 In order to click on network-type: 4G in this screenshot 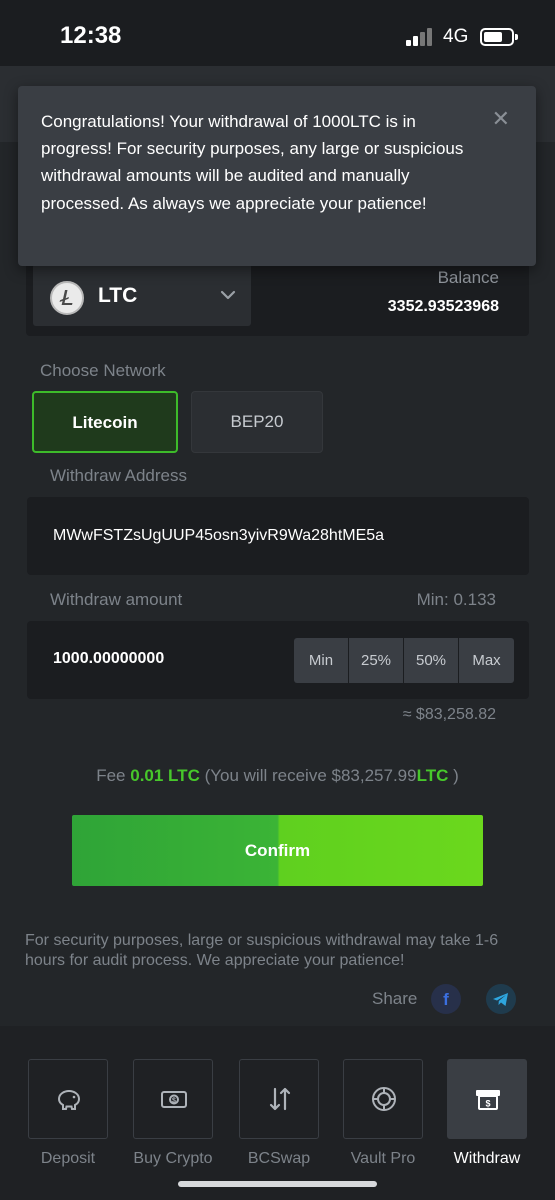, I will do `click(456, 36)`.